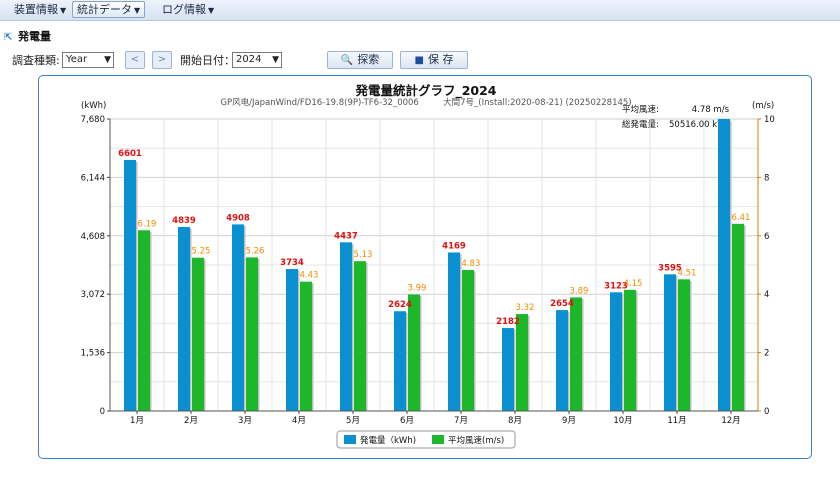  Describe the element at coordinates (350, 439) in the screenshot. I see `legend-swatch-power` at that location.